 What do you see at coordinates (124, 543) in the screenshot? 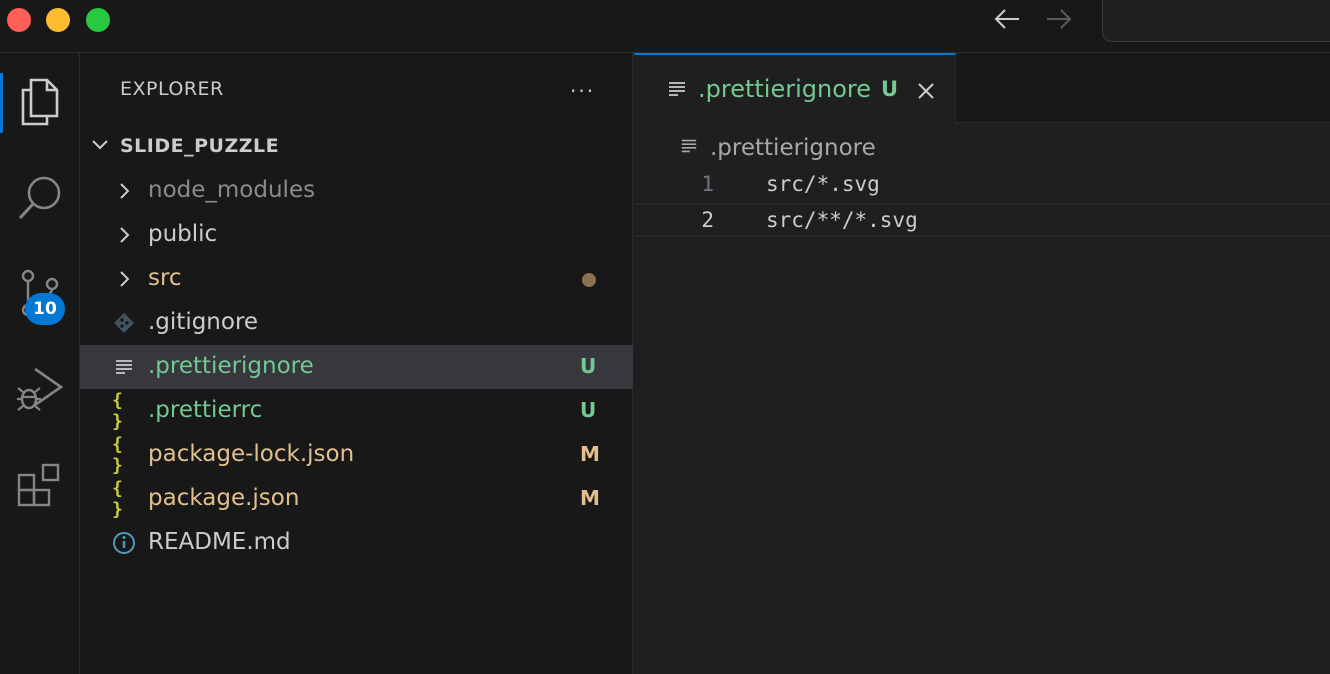
I see `info-icon` at bounding box center [124, 543].